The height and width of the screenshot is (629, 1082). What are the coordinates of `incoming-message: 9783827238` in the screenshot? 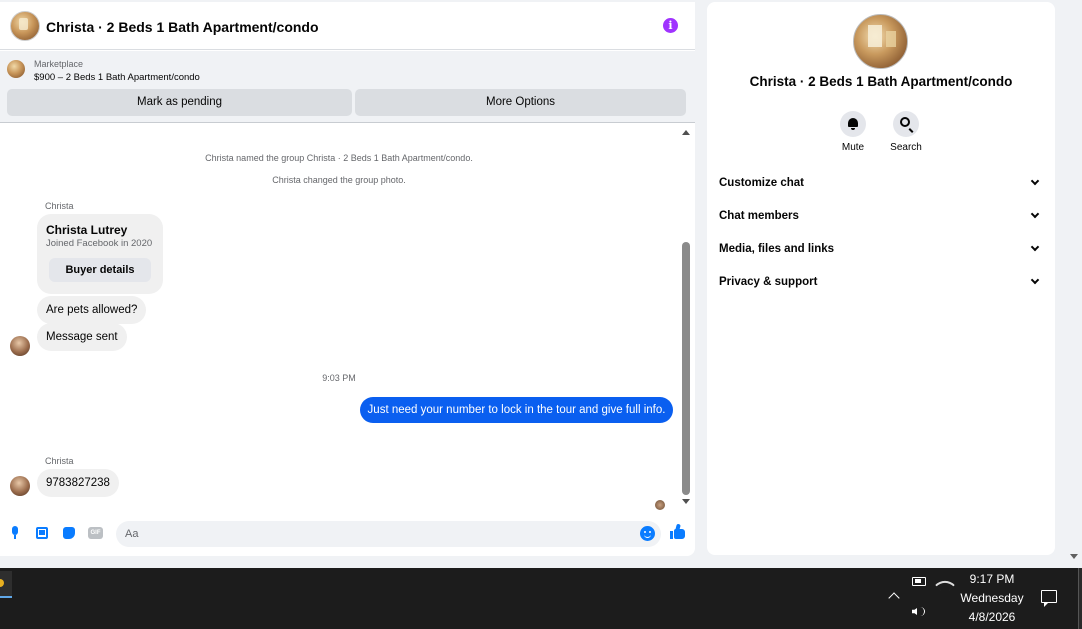 It's located at (78, 483).